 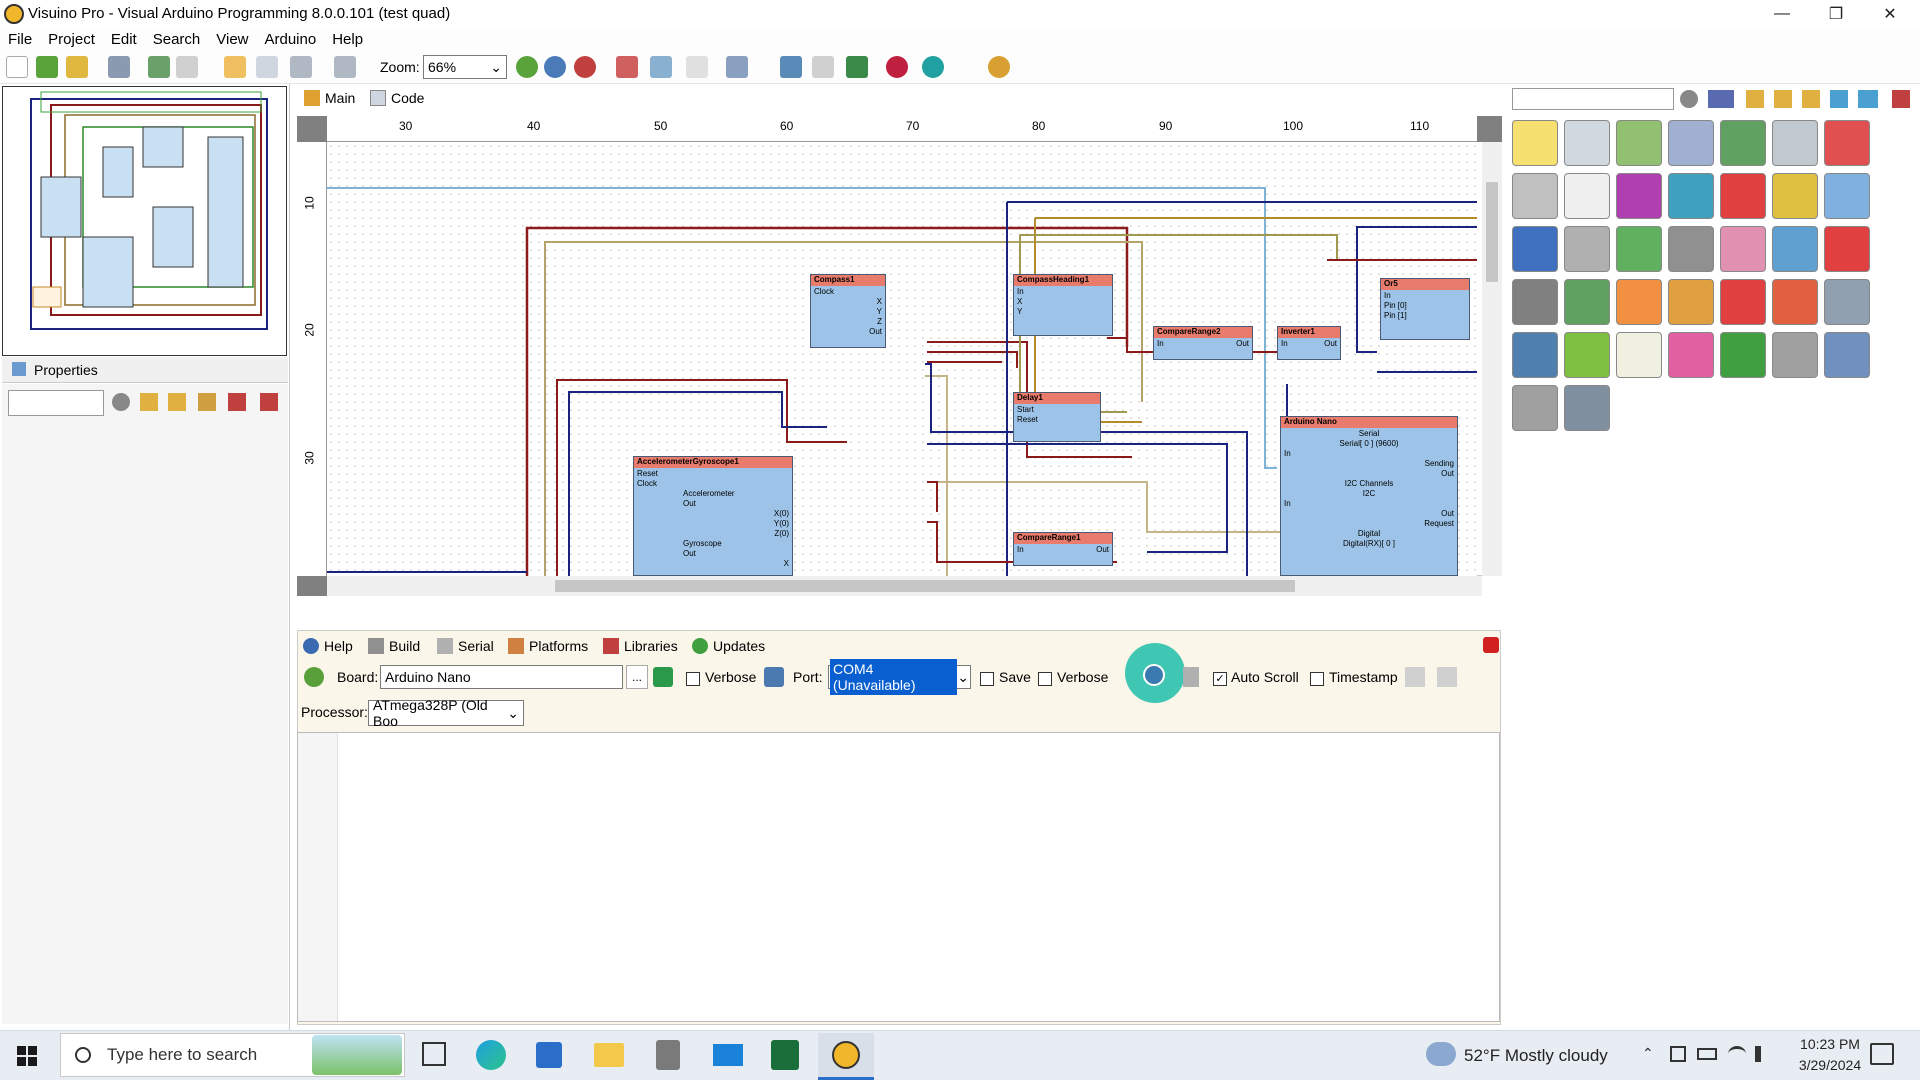 I want to click on store-icon, so click(x=549, y=1055).